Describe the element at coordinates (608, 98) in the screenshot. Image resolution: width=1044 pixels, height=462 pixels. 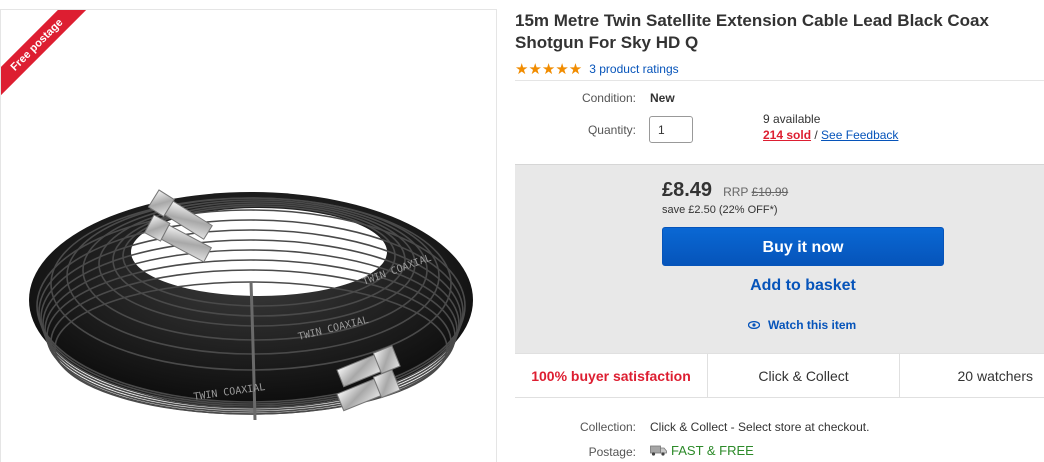
I see `condition-label: Condition:` at that location.